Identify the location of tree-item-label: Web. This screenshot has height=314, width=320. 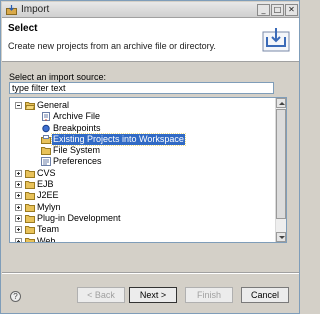
(46, 239).